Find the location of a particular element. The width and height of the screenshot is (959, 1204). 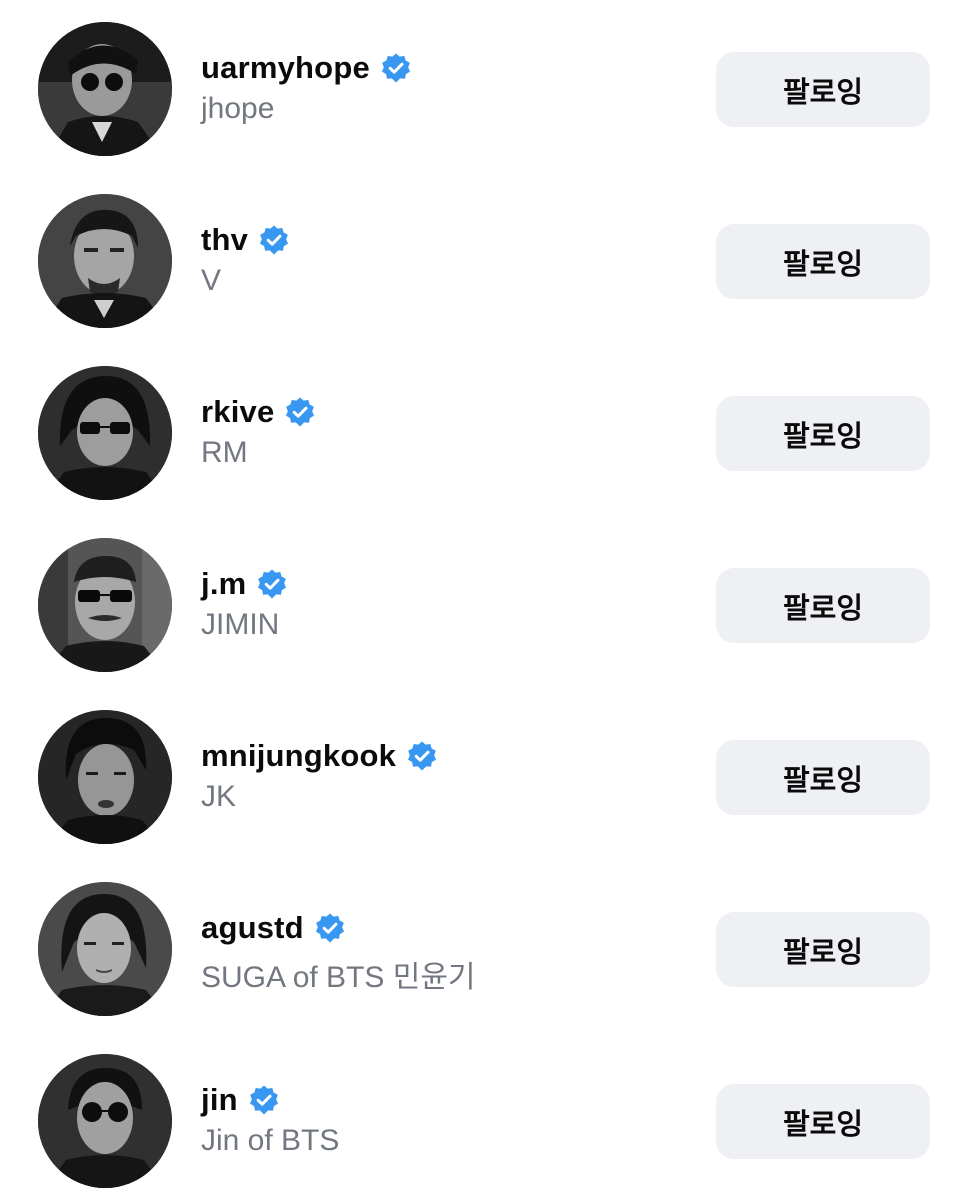

list-item: agustd SUGA of BTS 민윤기 팔로잉 is located at coordinates (479, 946).